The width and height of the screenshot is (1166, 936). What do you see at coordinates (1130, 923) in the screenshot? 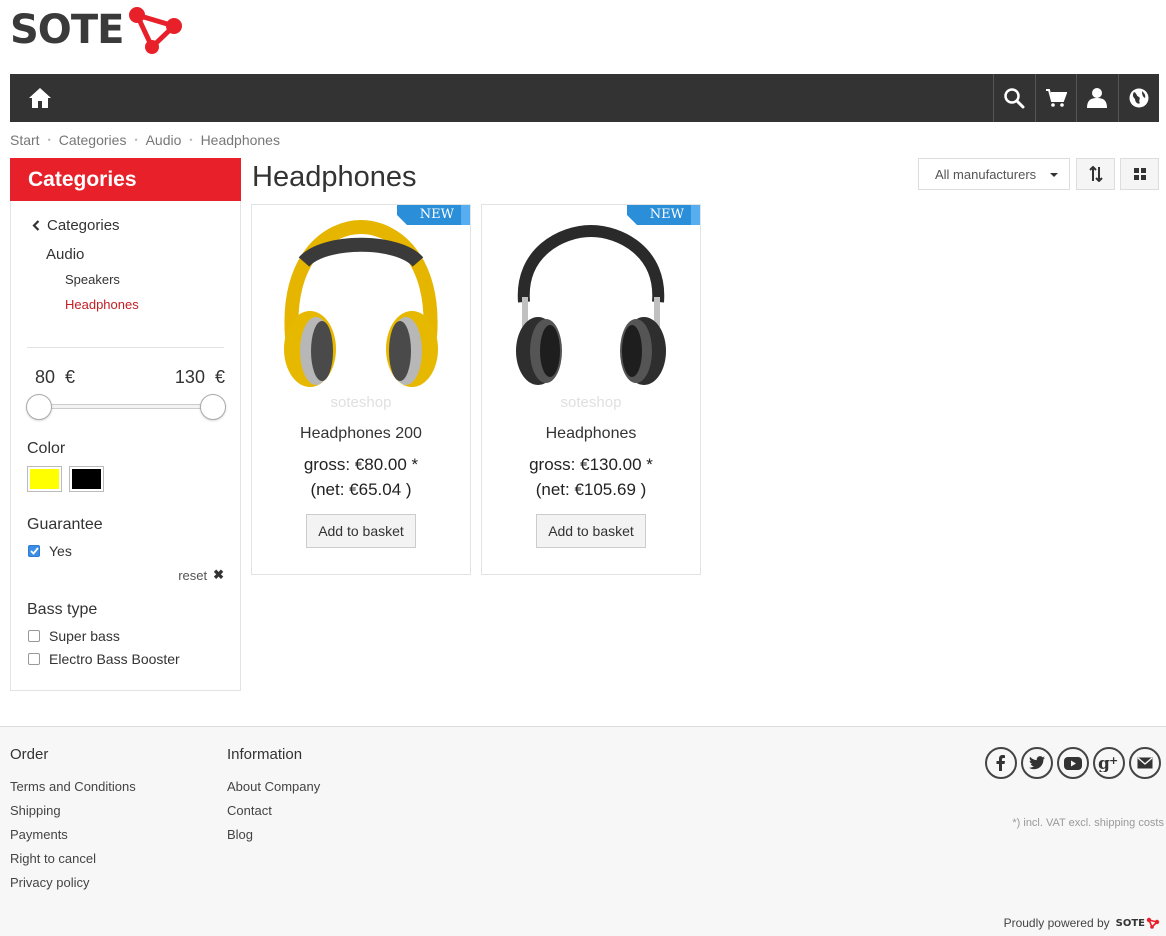
I see `powered-by-logo-text: SOTE` at bounding box center [1130, 923].